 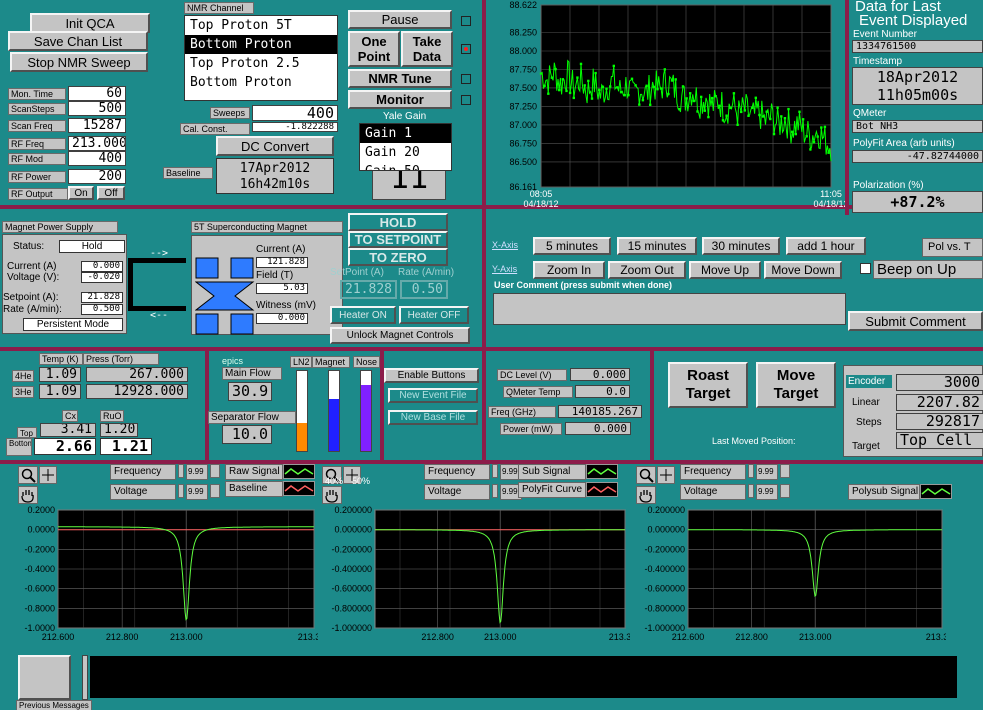 I want to click on nmr-channel-item: Top Proton 5T, so click(x=261, y=25).